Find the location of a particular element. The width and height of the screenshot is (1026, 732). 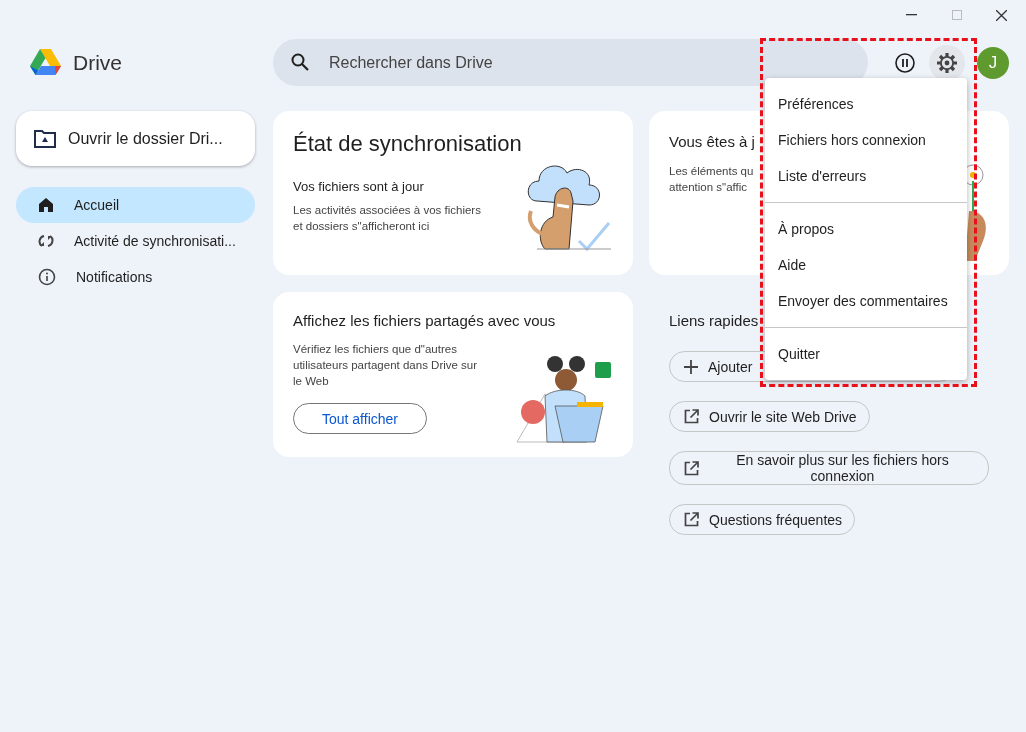

card-title: Vous êtes à j is located at coordinates (712, 141).